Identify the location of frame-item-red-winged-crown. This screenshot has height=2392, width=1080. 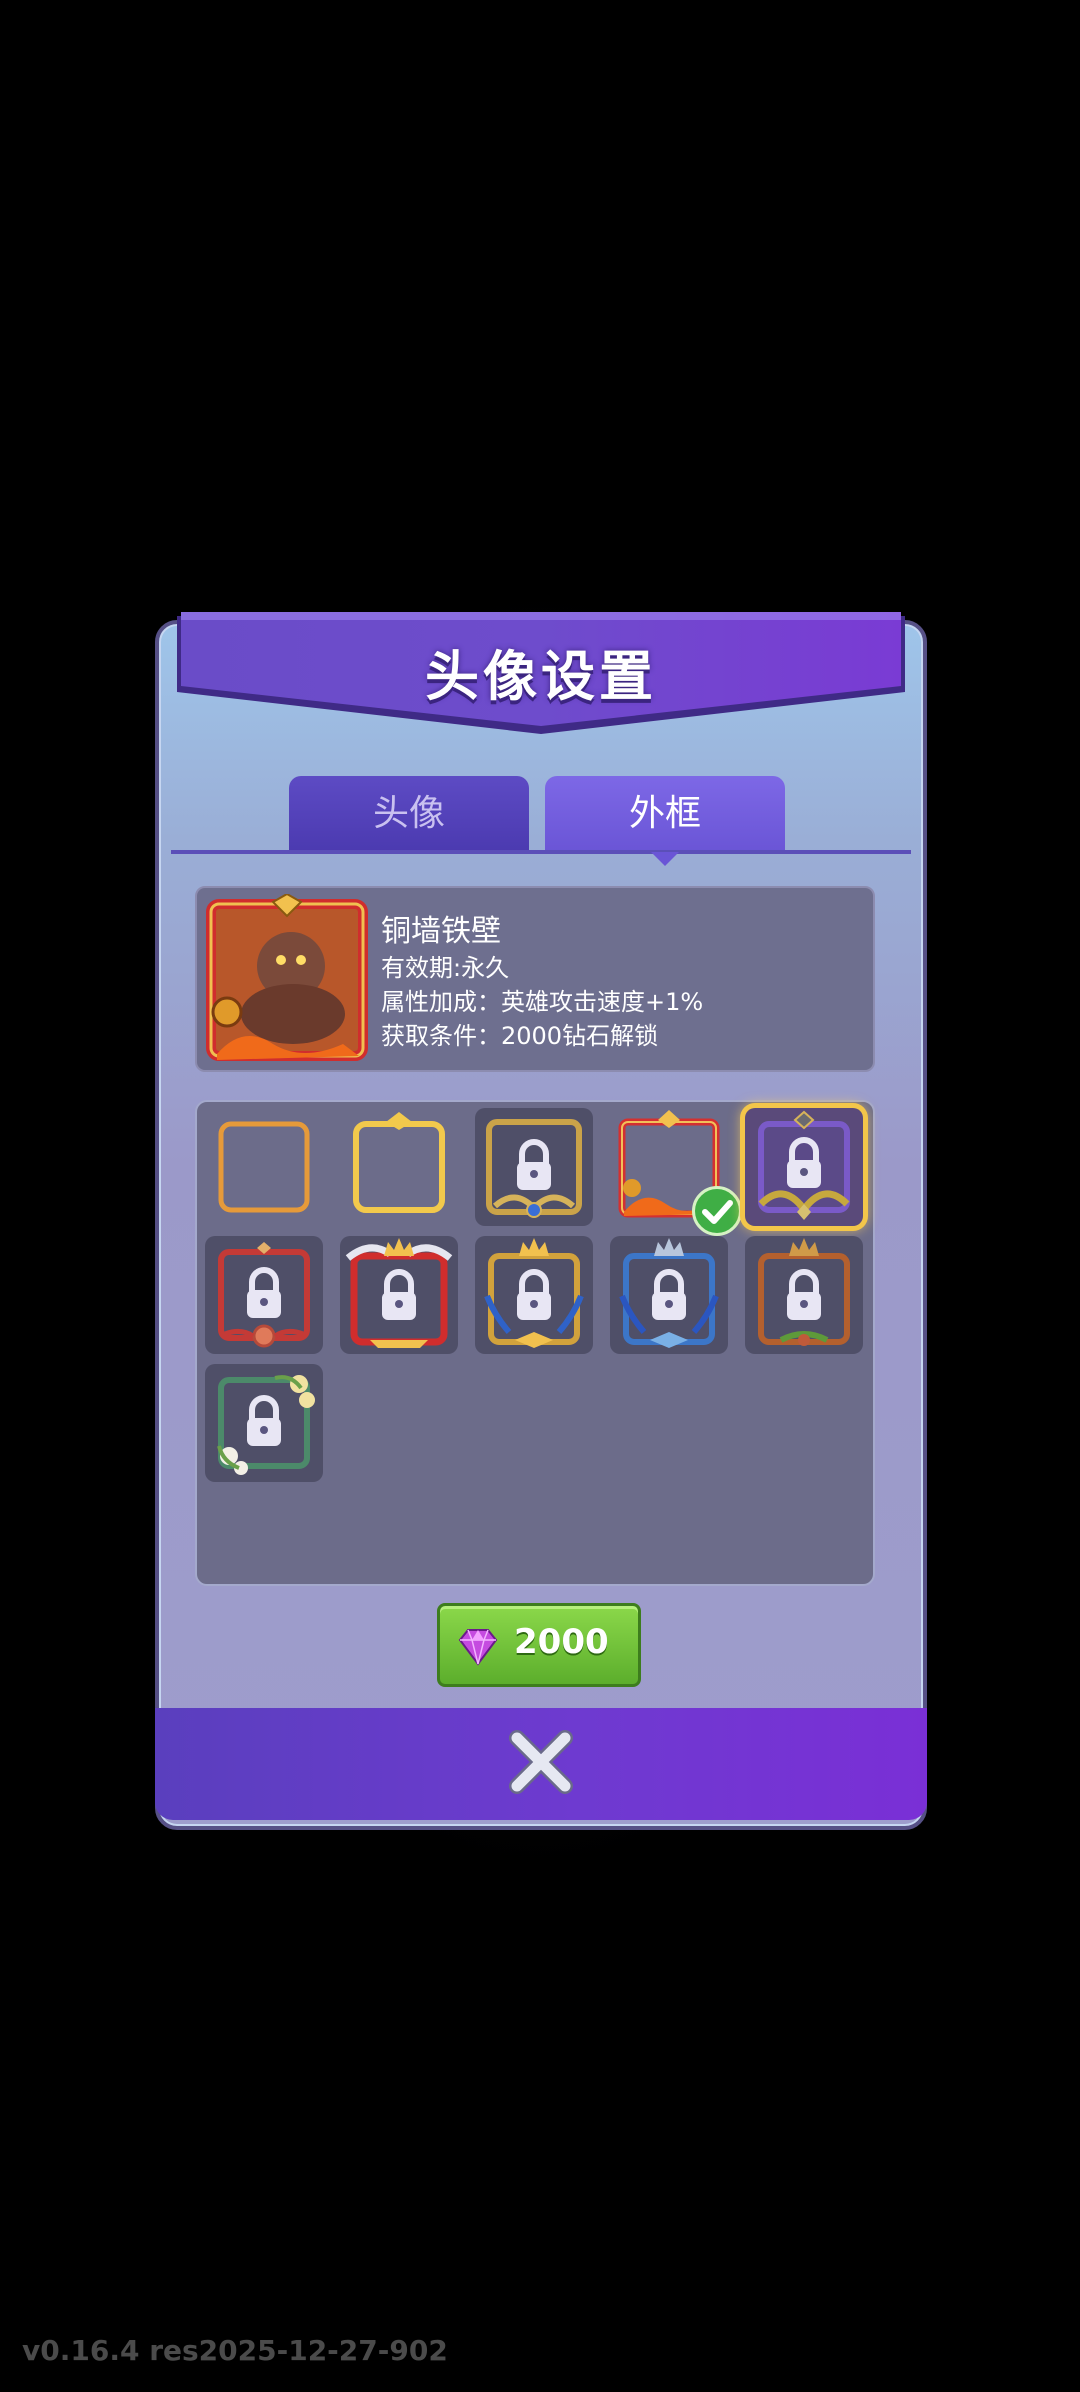
(399, 1295).